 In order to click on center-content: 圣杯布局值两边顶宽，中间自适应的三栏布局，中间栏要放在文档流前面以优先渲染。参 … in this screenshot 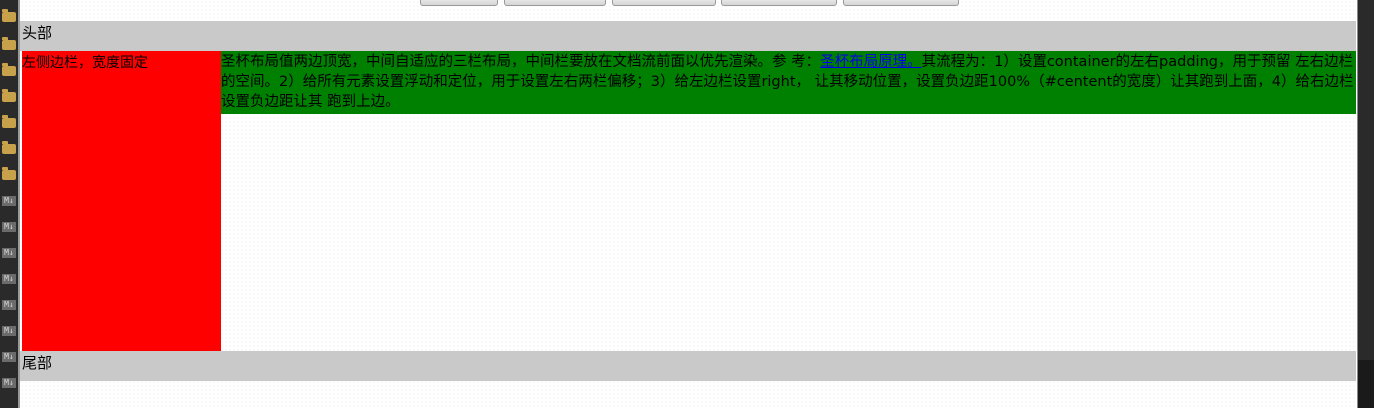, I will do `click(788, 82)`.